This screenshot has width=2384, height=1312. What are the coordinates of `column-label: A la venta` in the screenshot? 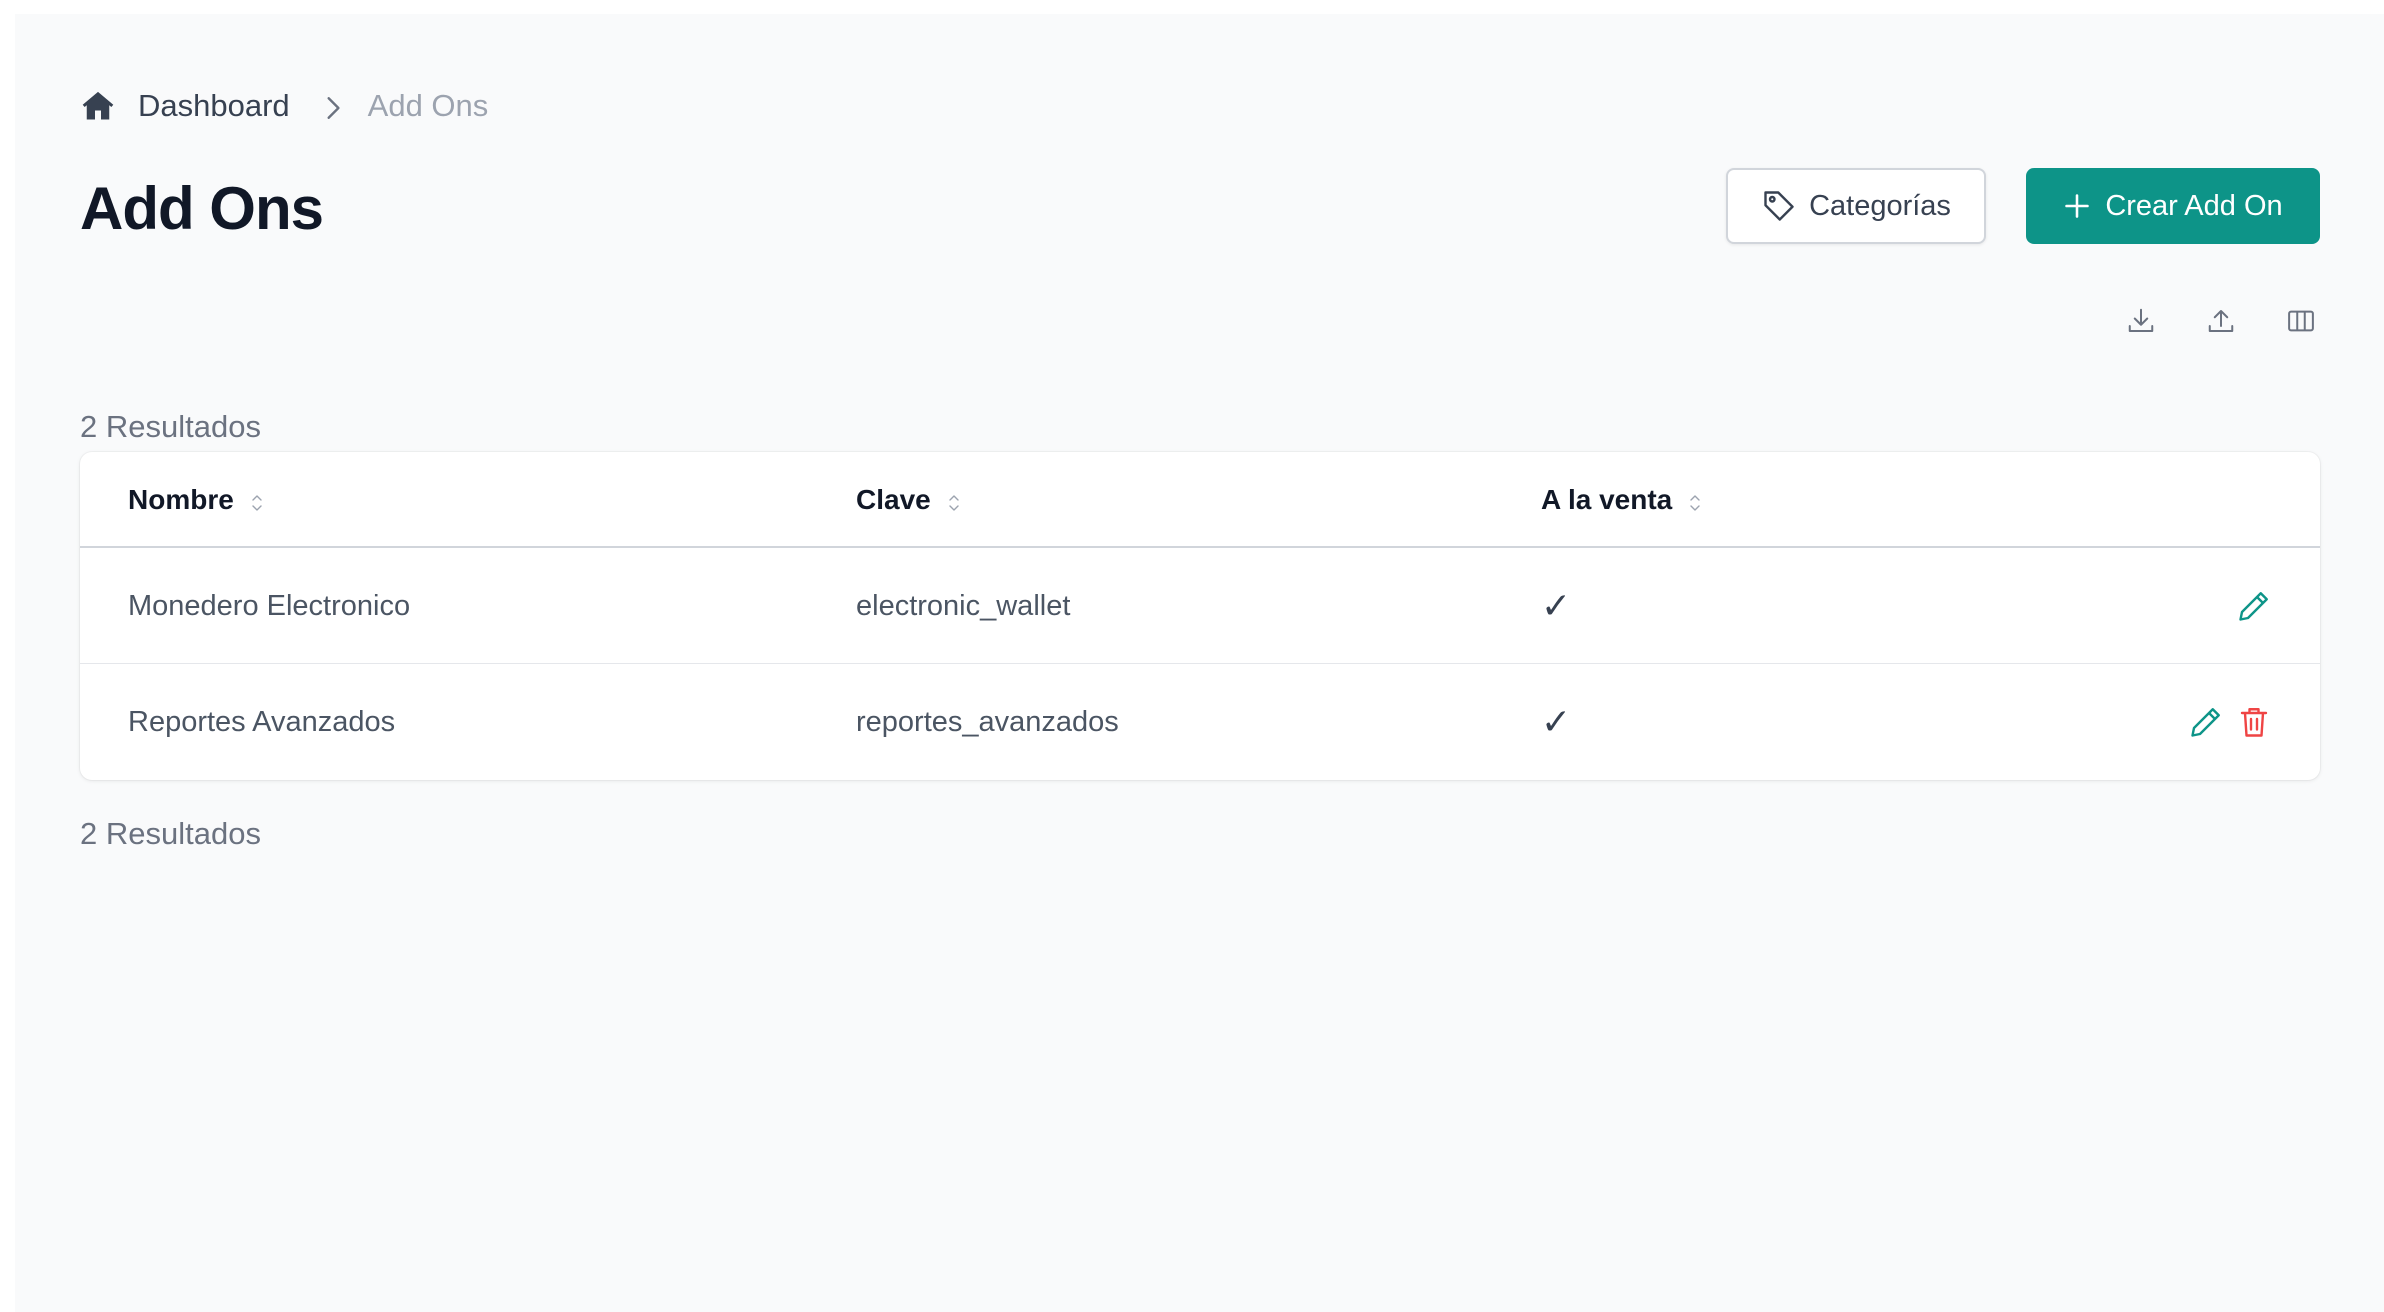 It's located at (1607, 499).